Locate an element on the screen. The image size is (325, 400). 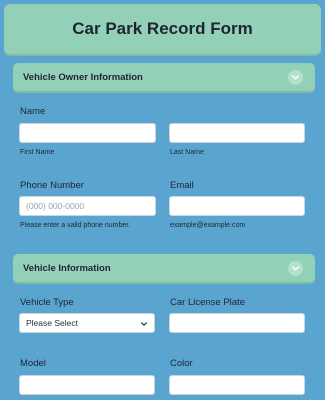
form-title: Car Park Record Form is located at coordinates (162, 28).